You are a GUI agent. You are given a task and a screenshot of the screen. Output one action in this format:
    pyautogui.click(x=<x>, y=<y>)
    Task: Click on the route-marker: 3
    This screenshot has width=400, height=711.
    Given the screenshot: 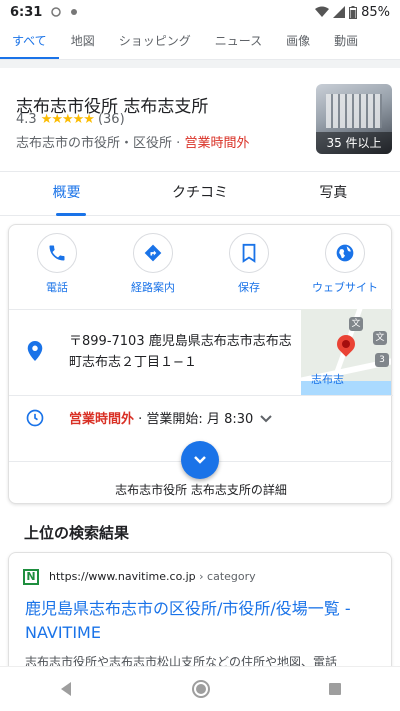 What is the action you would take?
    pyautogui.click(x=382, y=360)
    